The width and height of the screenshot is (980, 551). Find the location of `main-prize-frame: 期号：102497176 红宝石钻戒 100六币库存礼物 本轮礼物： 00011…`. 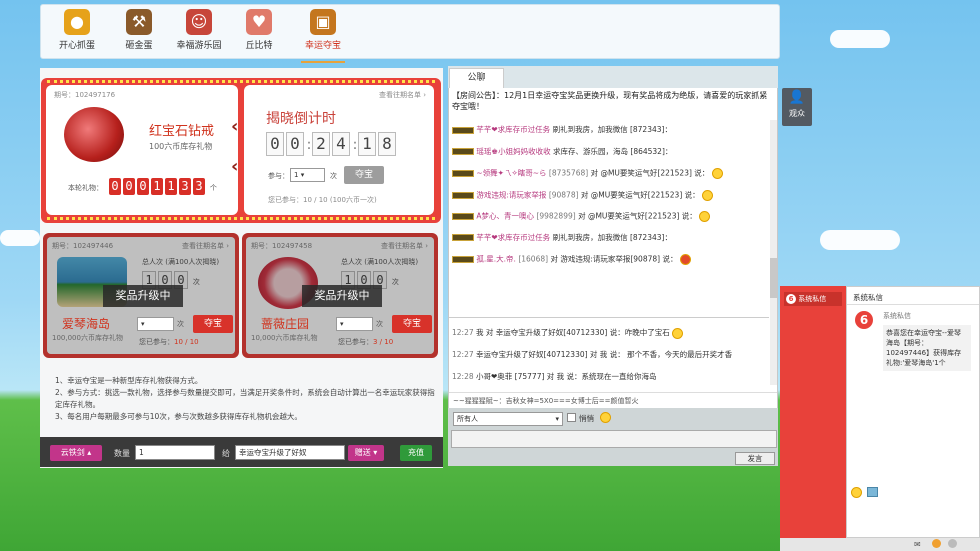

main-prize-frame: 期号：102497176 红宝石钻戒 100六币库存礼物 本轮礼物： 00011… is located at coordinates (241, 150).